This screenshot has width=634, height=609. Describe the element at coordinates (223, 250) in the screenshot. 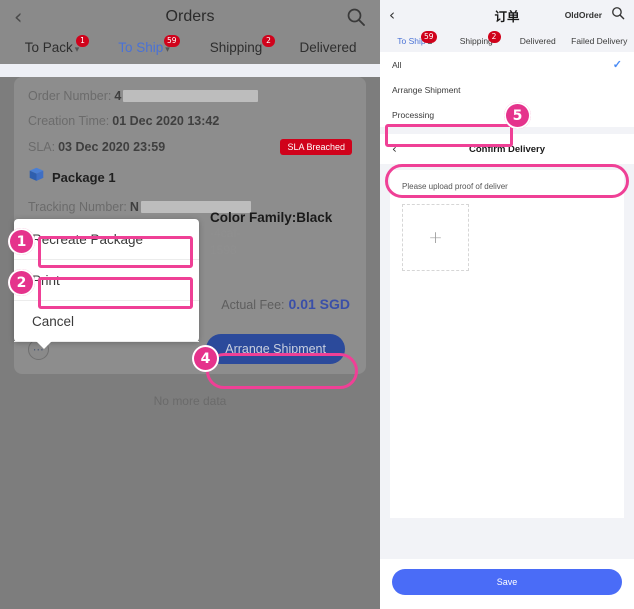

I see `product-sub-line-2: 1598` at that location.